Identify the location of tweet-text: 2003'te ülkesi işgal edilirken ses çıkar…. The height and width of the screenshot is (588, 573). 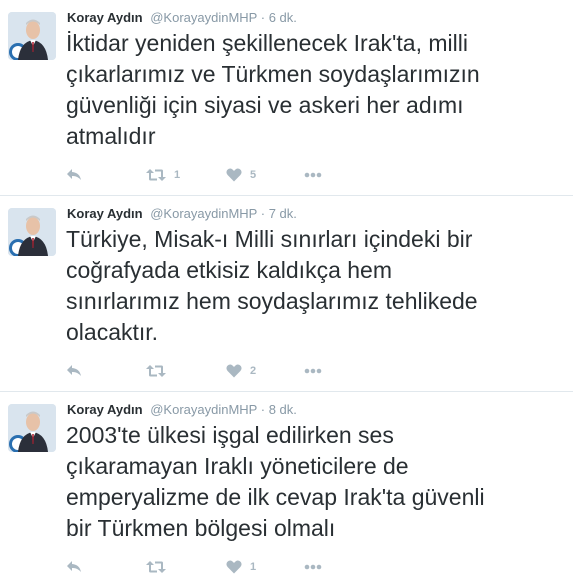
(275, 481).